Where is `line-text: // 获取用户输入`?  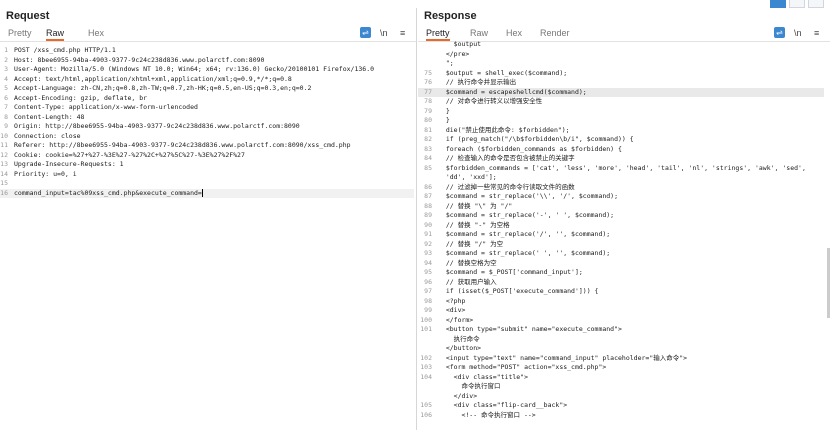 line-text: // 获取用户输入 is located at coordinates (467, 281).